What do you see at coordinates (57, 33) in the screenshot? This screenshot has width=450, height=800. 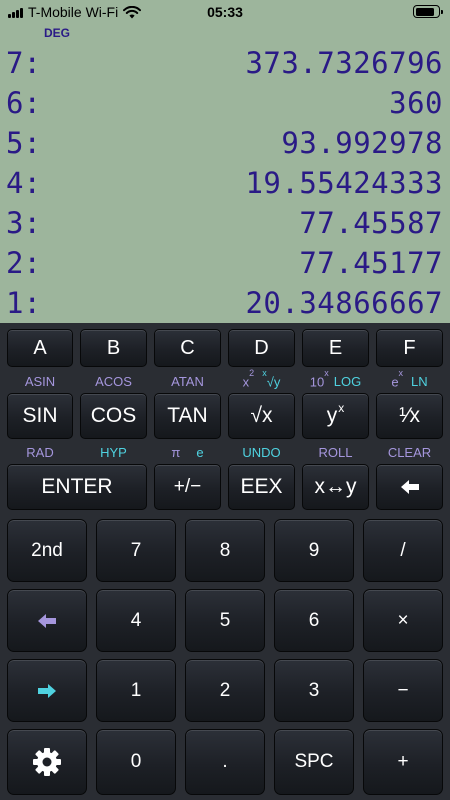 I see `angle-mode-indicator: DEG` at bounding box center [57, 33].